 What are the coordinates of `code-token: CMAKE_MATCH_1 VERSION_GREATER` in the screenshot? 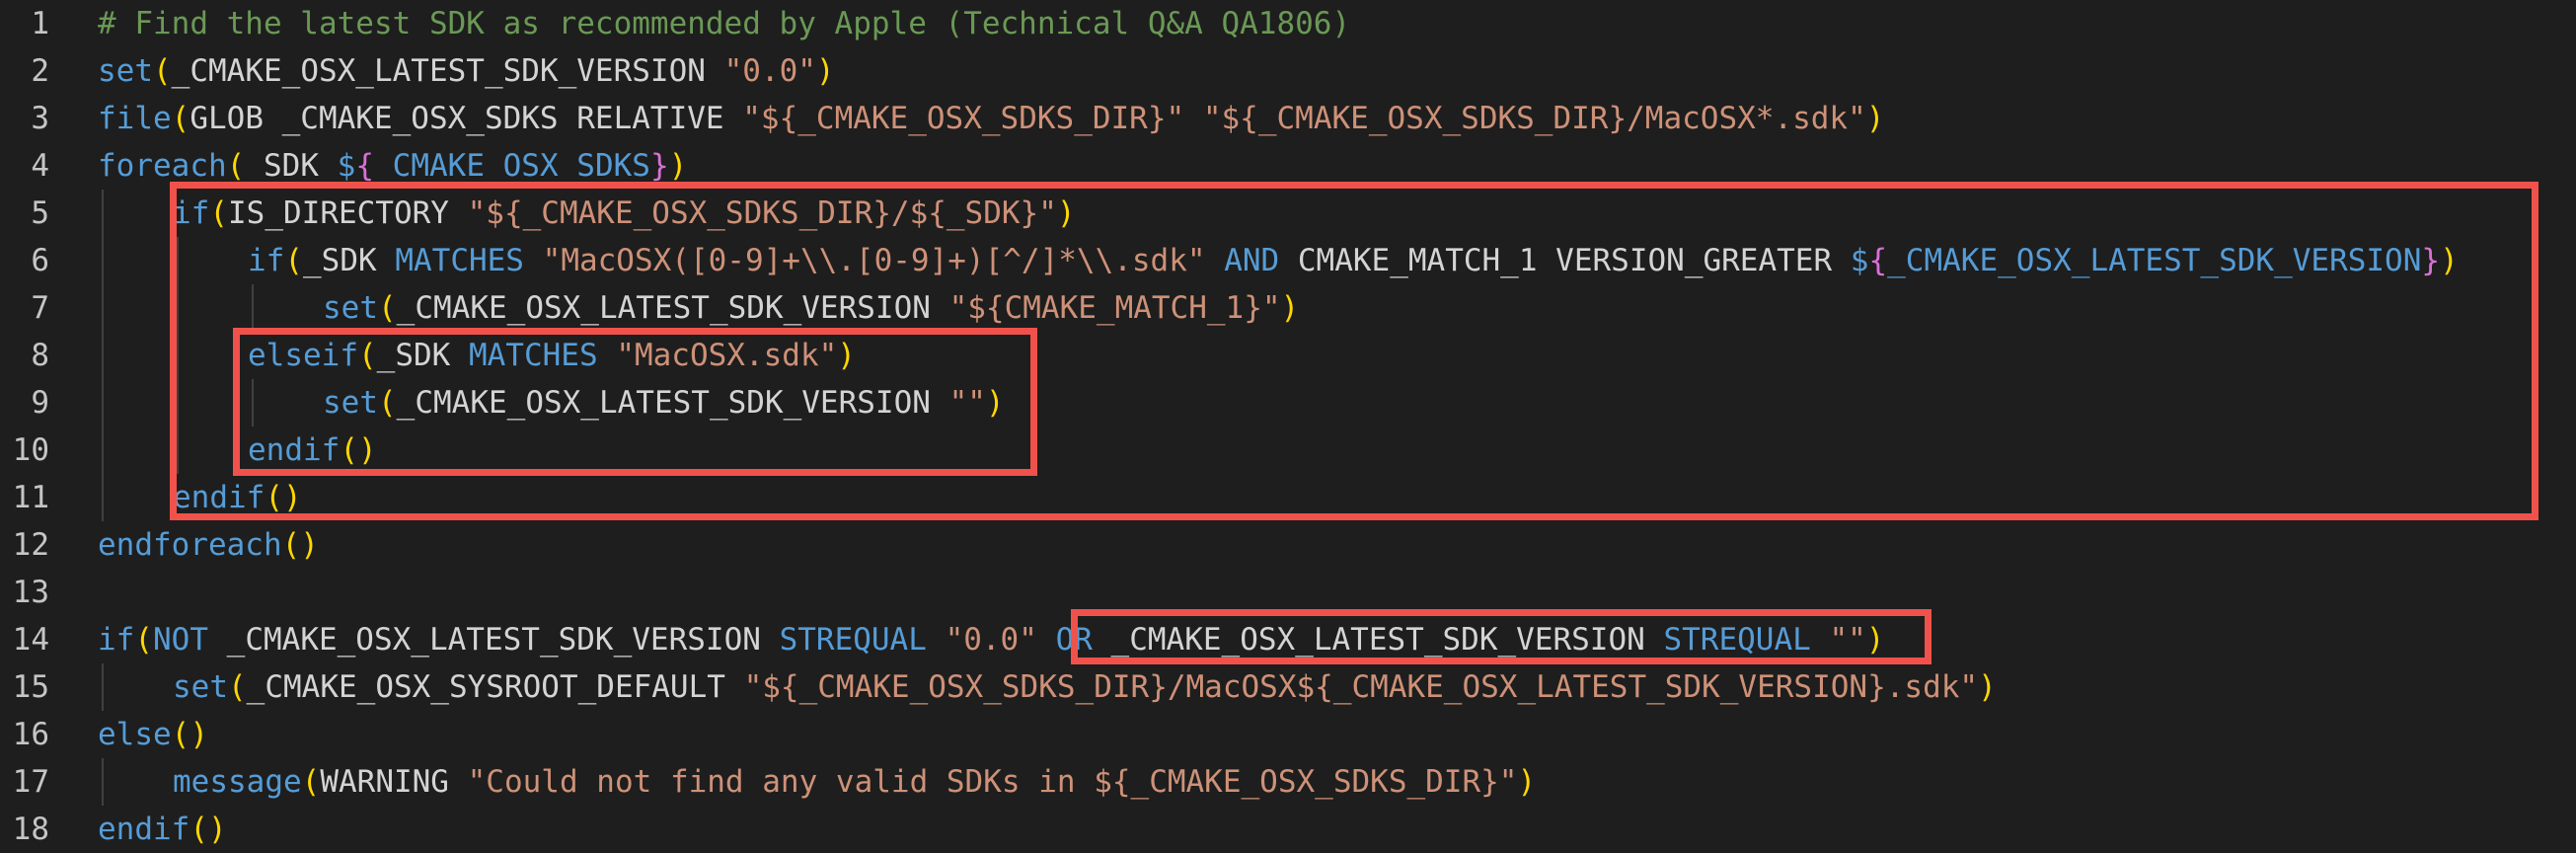 It's located at (1565, 260).